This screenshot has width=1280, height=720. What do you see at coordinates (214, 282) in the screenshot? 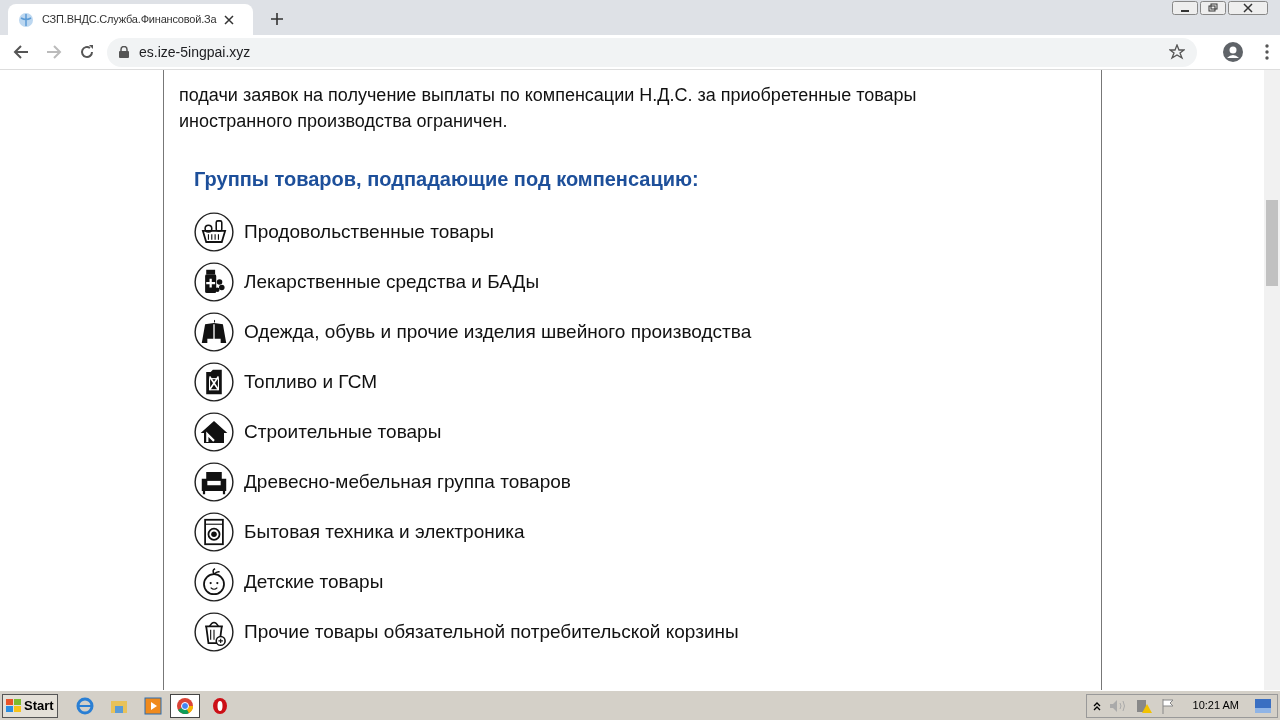
I see `medicine-bottle-icon` at bounding box center [214, 282].